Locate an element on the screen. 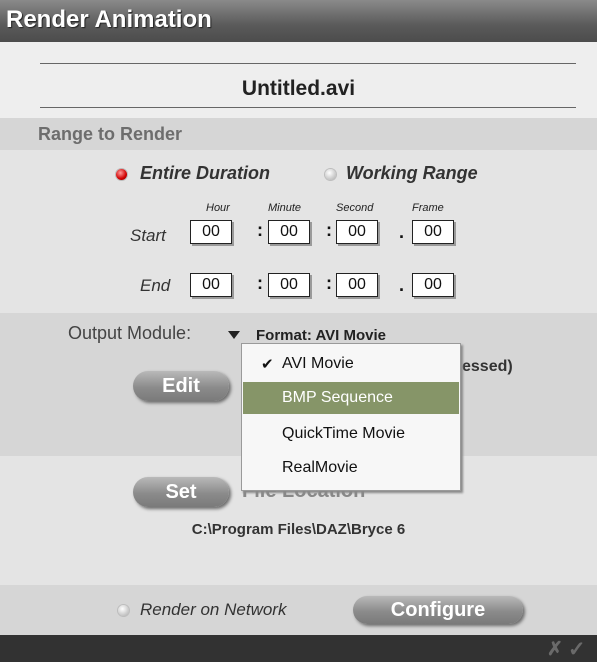  start-hour-field: 00 is located at coordinates (211, 232).